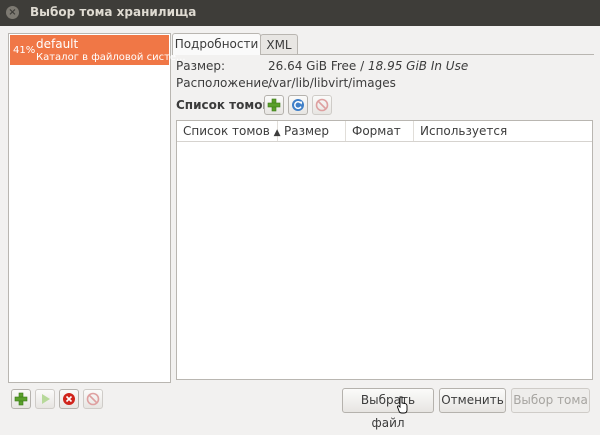  Describe the element at coordinates (550, 400) in the screenshot. I see `choose-volume-button: Выбор тома` at that location.